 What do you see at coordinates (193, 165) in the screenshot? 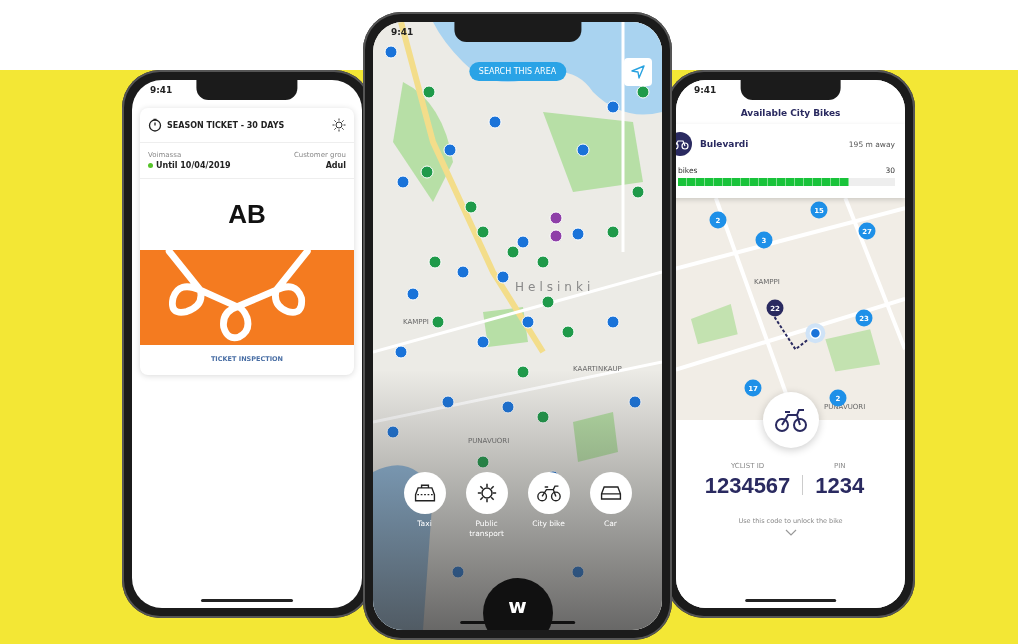
I see `validity-value: Until 10/04/2019` at bounding box center [193, 165].